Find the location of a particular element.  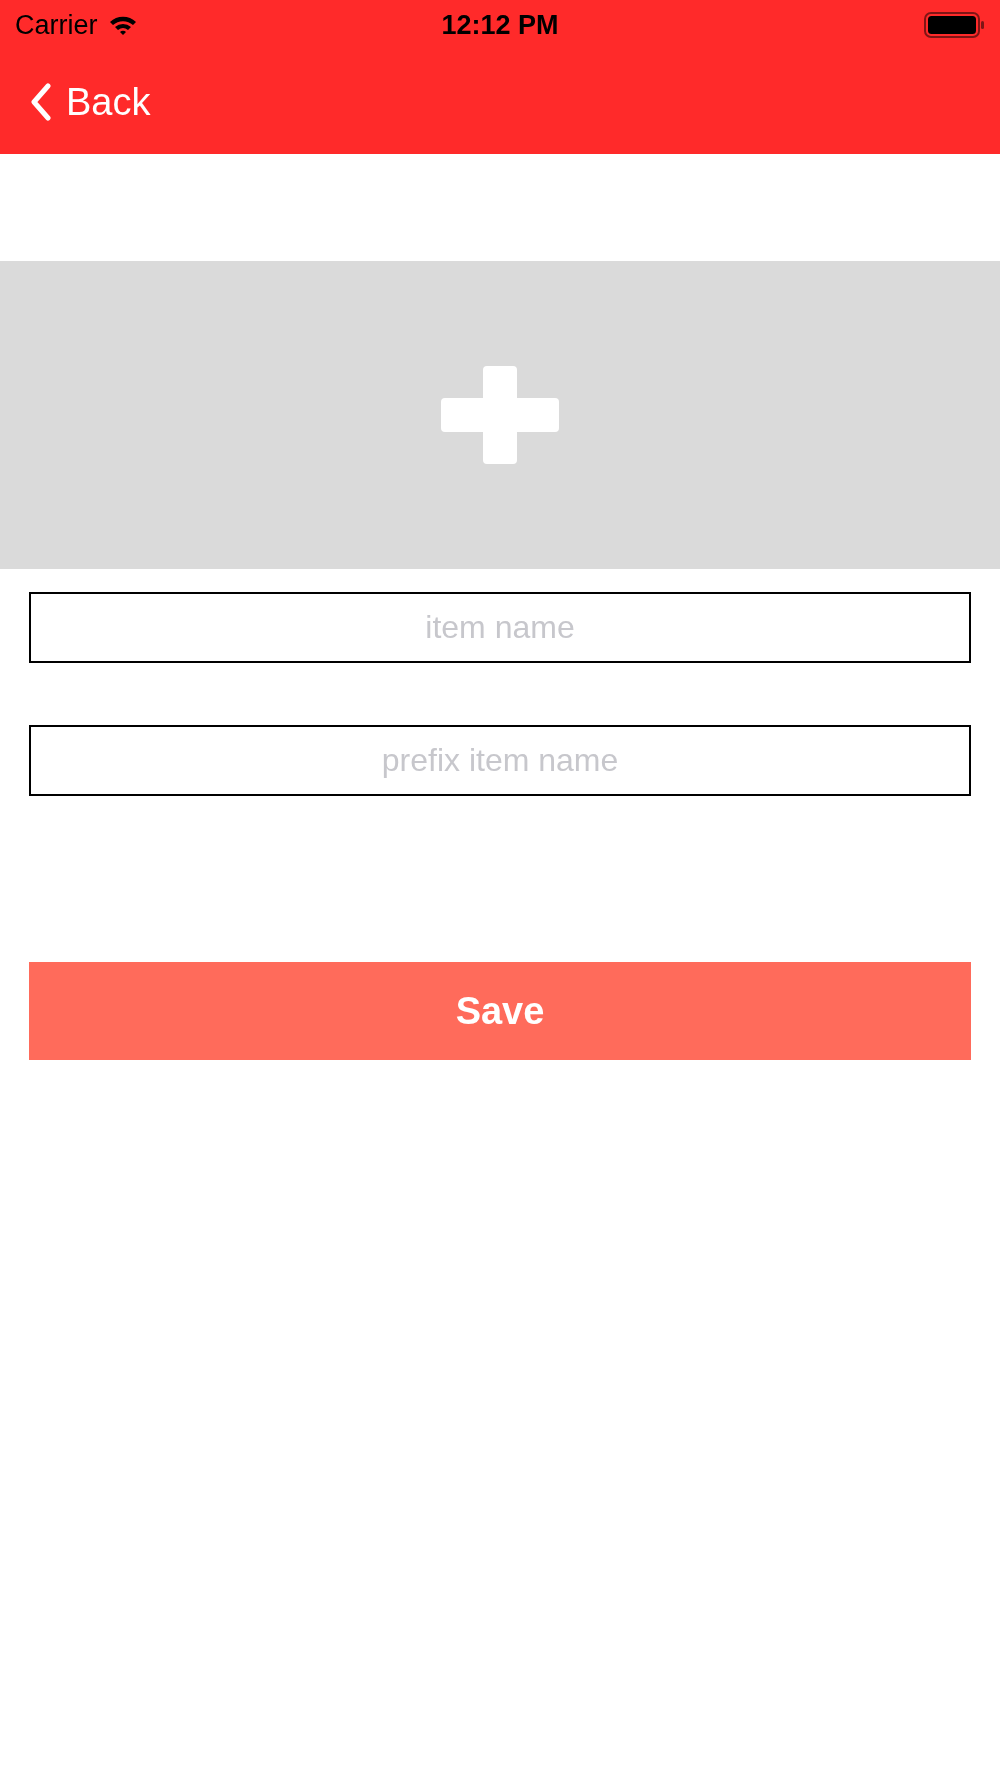

text-field: prefix item name is located at coordinates (500, 760).